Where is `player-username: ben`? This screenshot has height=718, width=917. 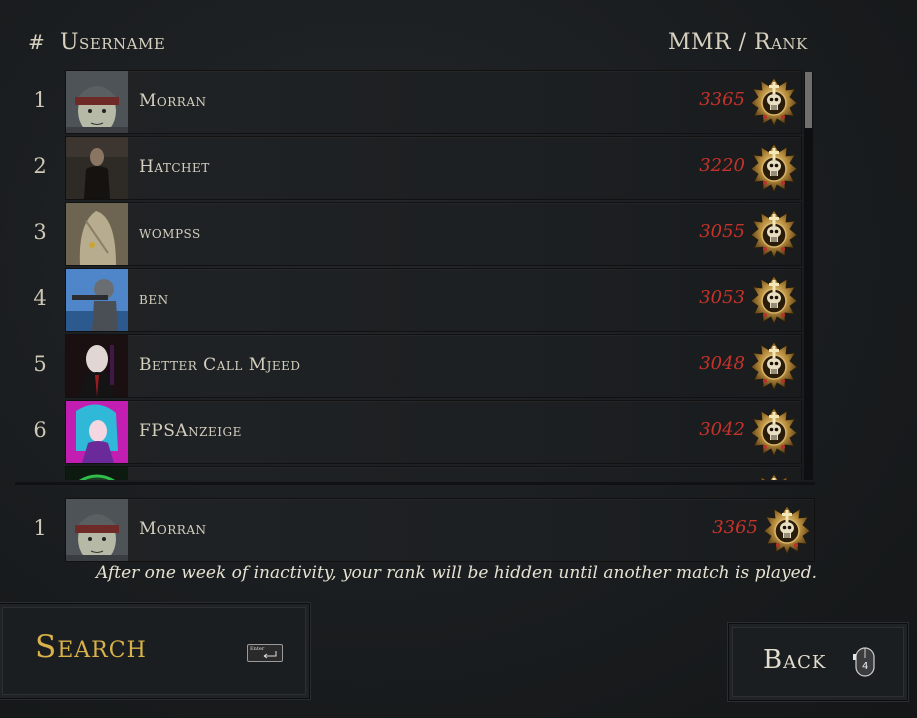
player-username: ben is located at coordinates (154, 299).